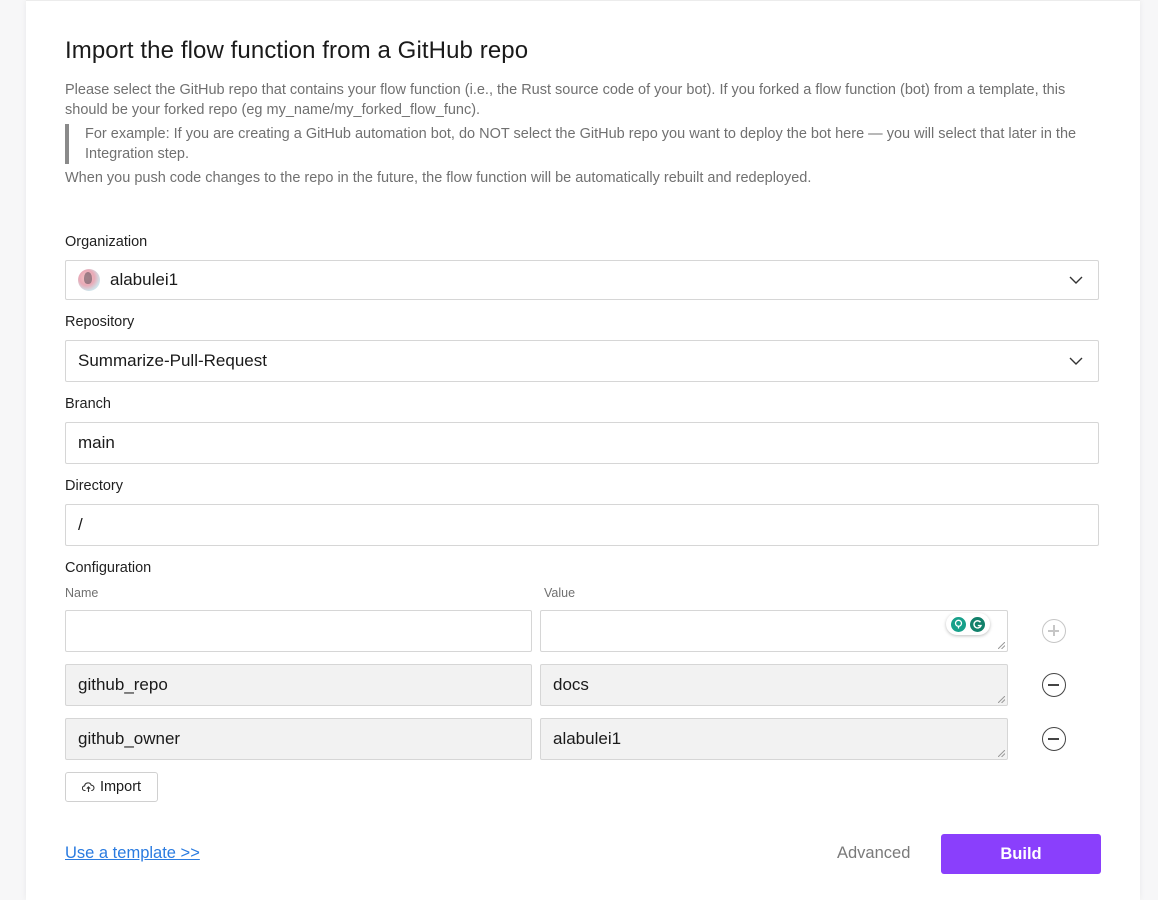  I want to click on config-row-value: alabulei1, so click(774, 739).